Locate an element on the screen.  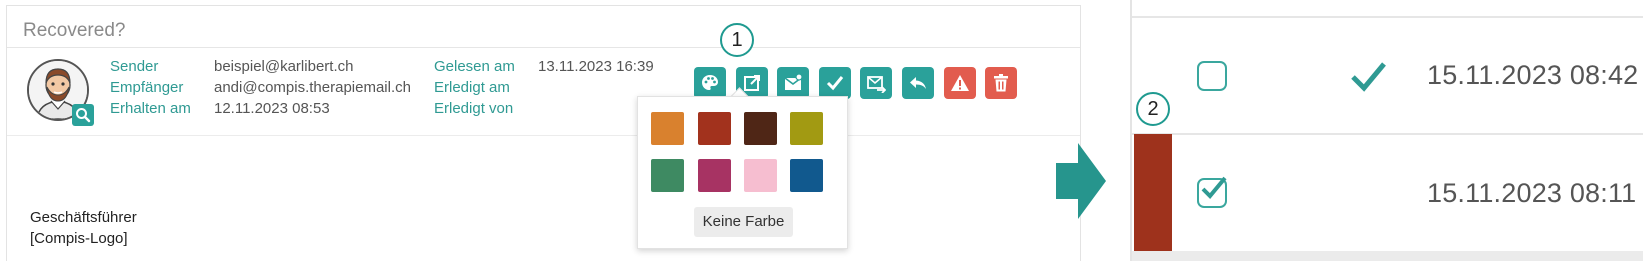
forward-mail-icon is located at coordinates (876, 84).